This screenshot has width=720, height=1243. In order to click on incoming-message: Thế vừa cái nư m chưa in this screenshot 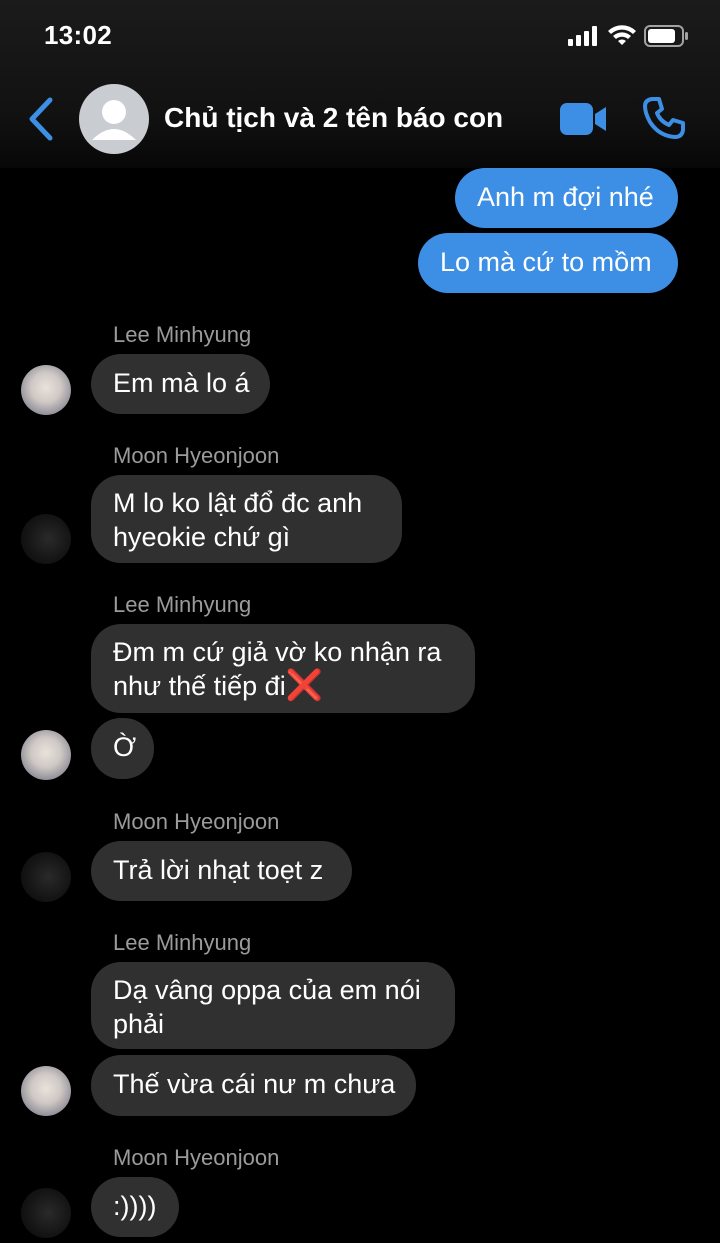, I will do `click(253, 1085)`.